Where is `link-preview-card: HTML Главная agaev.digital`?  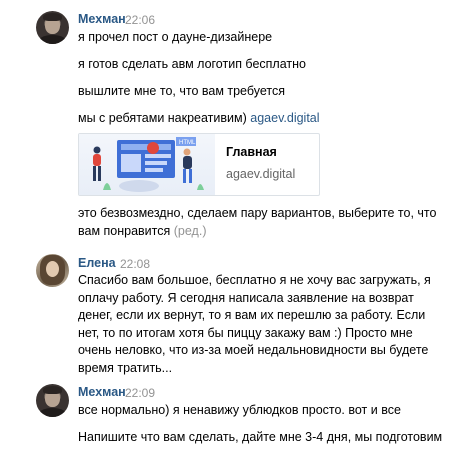 link-preview-card: HTML Главная agaev.digital is located at coordinates (199, 164).